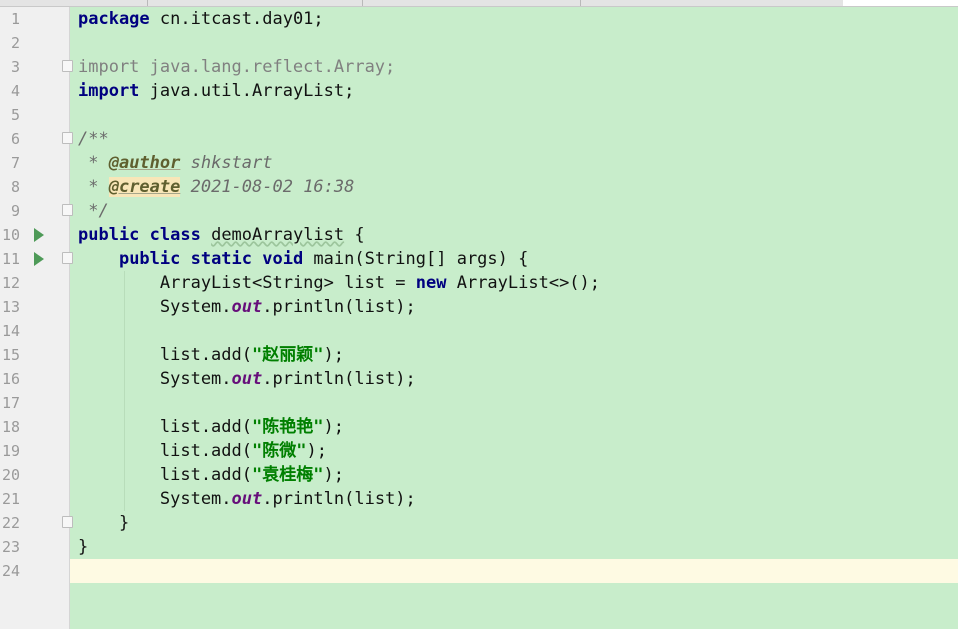 This screenshot has width=958, height=629. What do you see at coordinates (15, 139) in the screenshot?
I see `line-number: 6` at bounding box center [15, 139].